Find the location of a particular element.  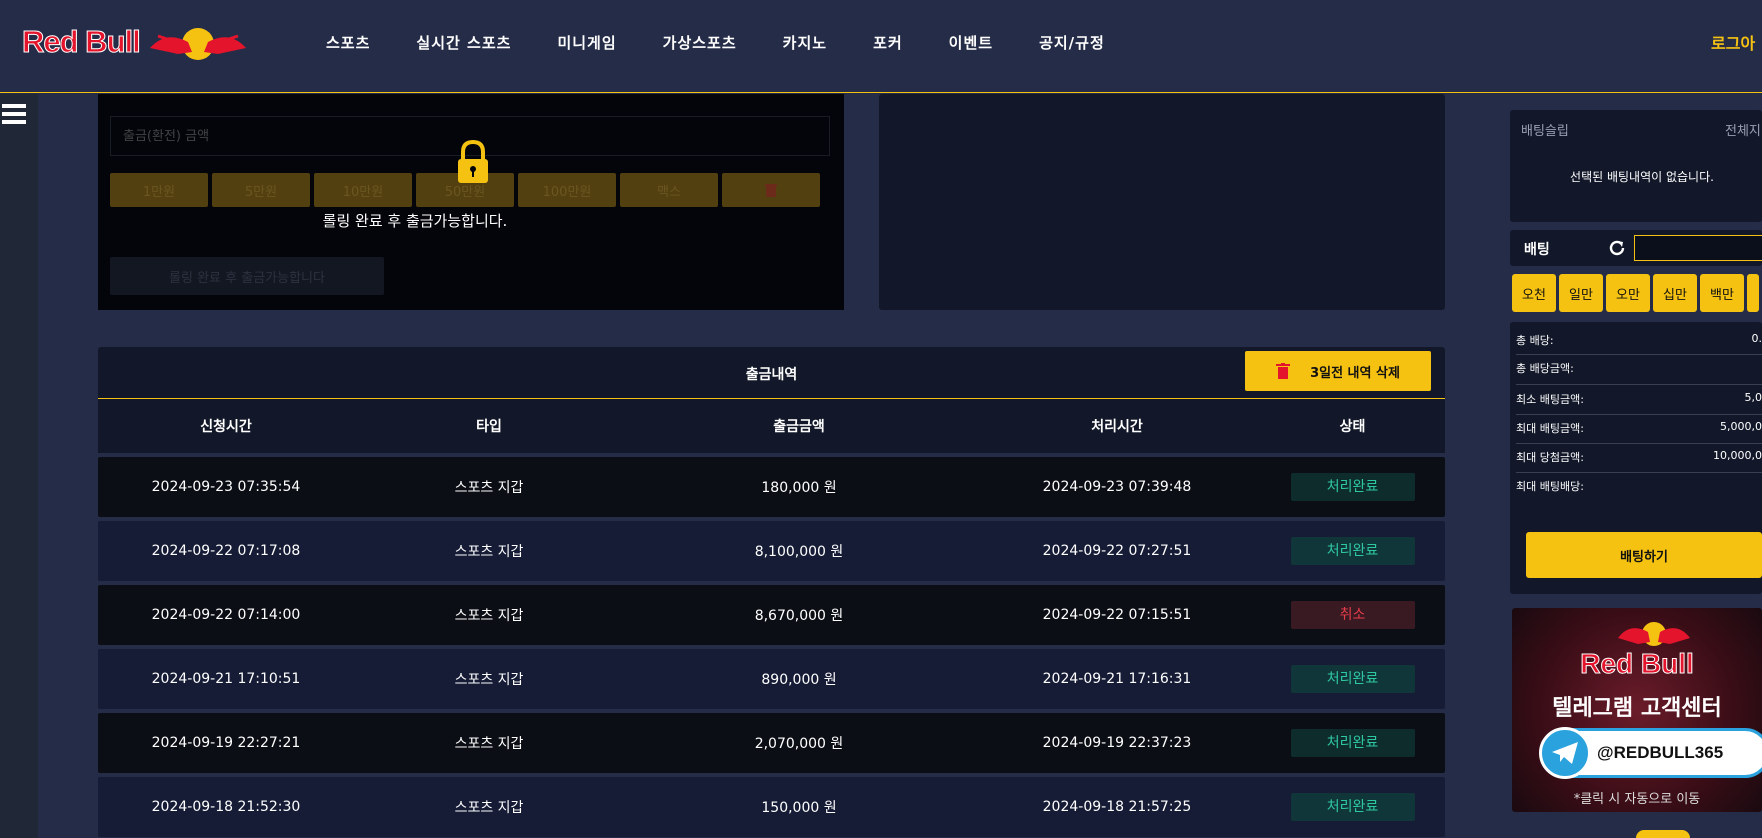

bet-amount-button: 십만 is located at coordinates (1675, 293).